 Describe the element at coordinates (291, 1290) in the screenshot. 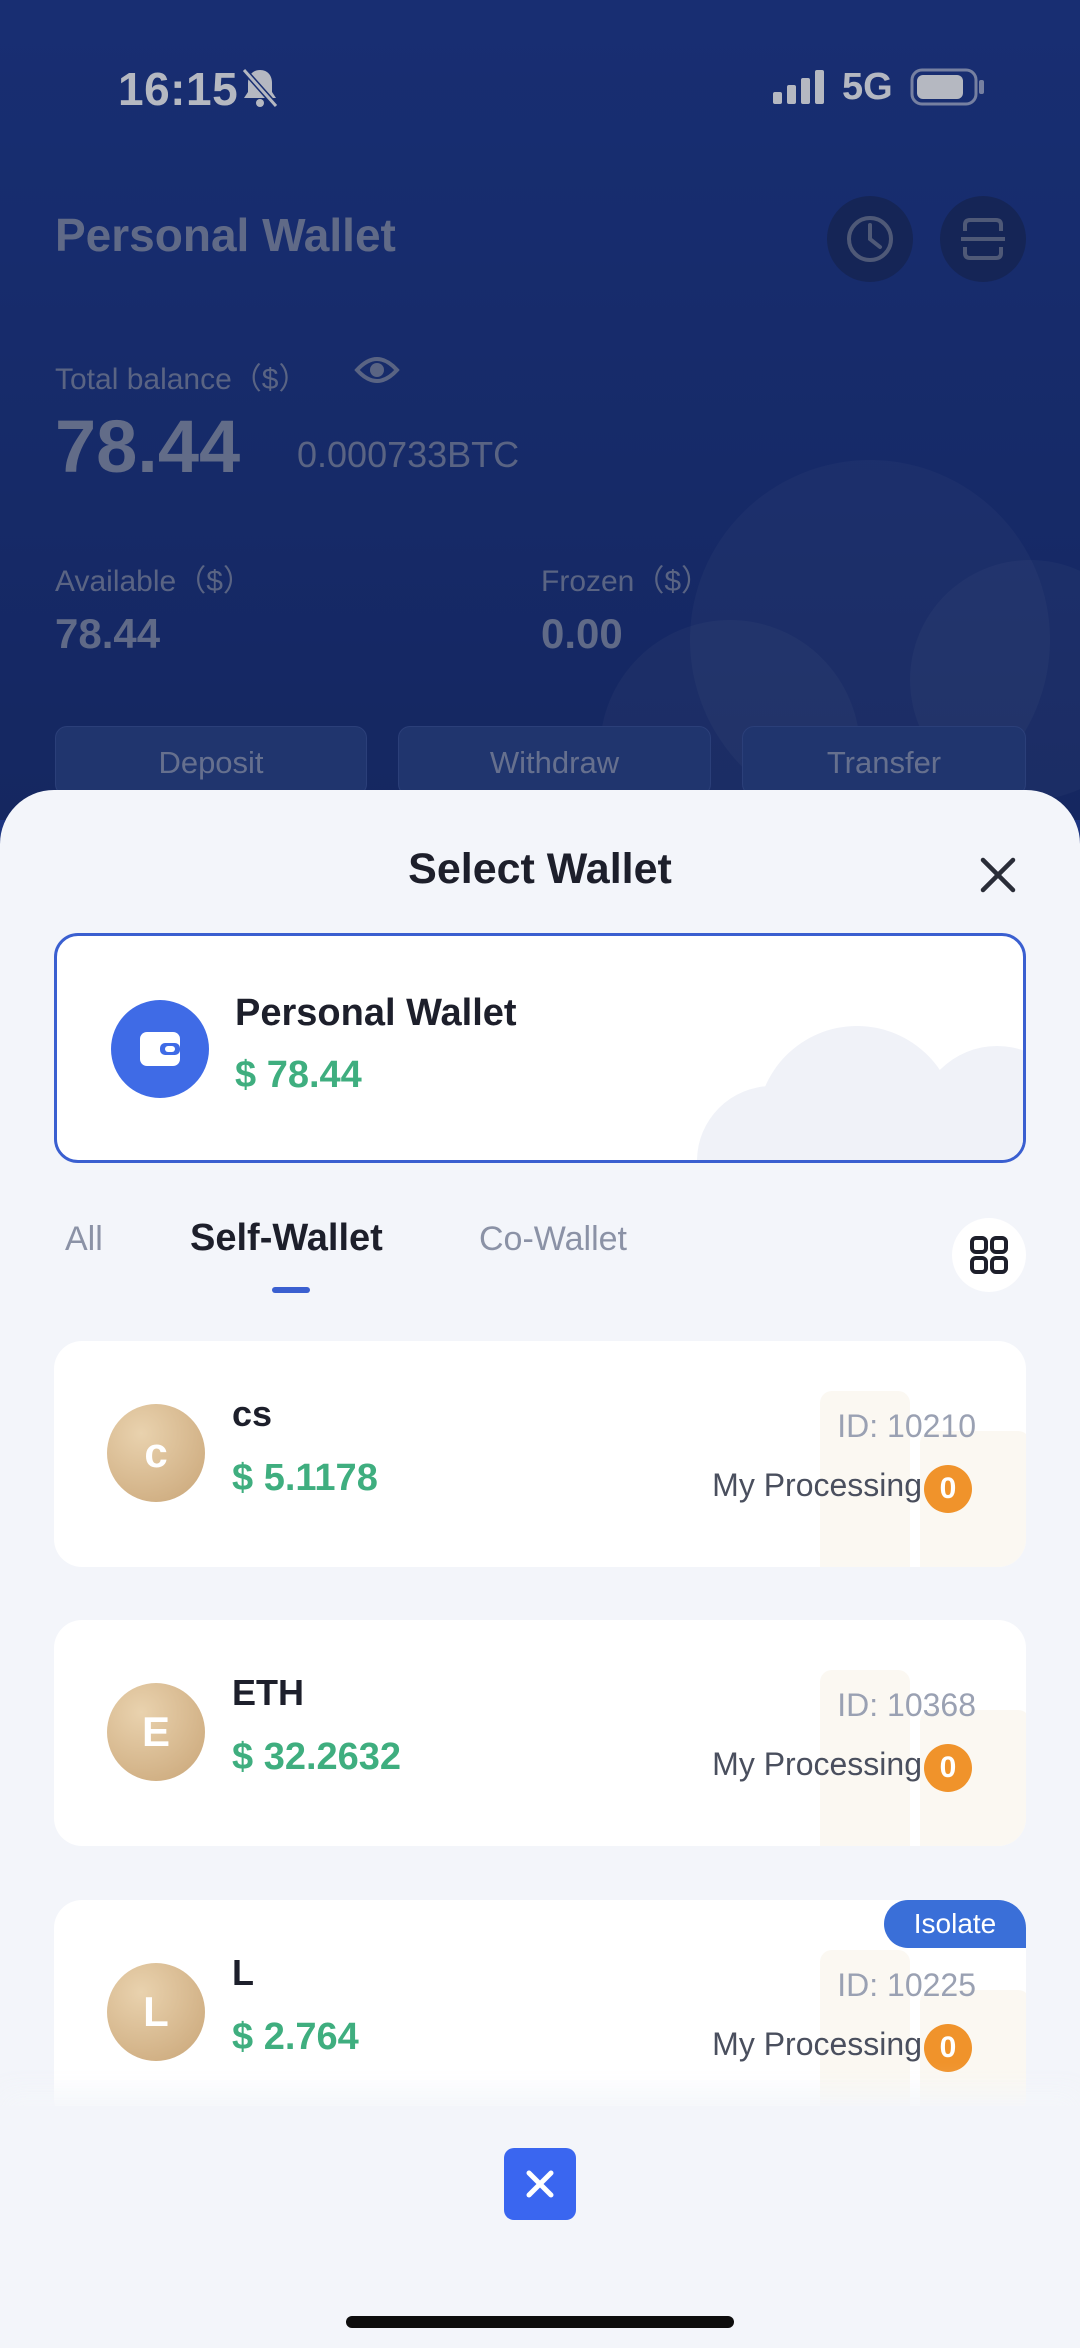

I see `active-tab-indicator` at that location.